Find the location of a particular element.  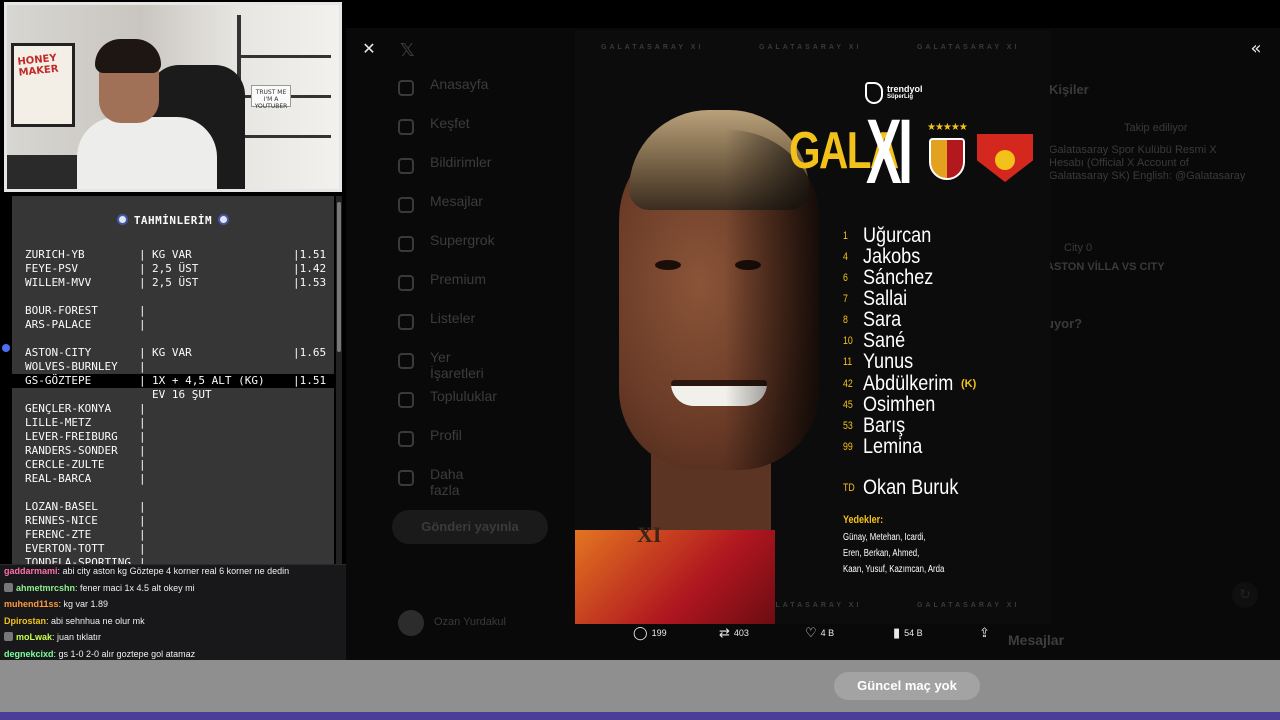

views-chart-icon: ▮ is located at coordinates (897, 633).